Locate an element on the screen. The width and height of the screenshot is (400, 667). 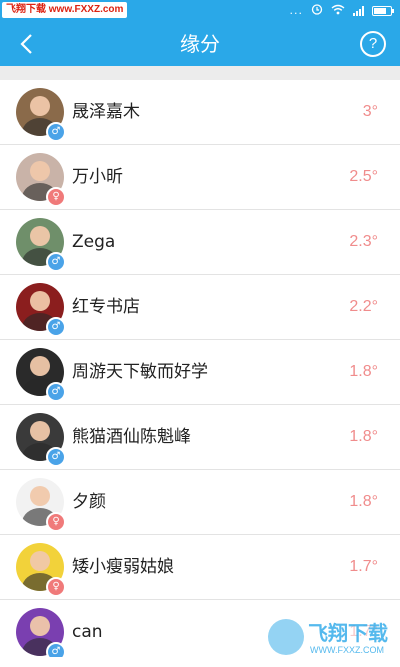
list-item: ♀ 矮小瘦弱姑娘 1.7° is located at coordinates (200, 567).